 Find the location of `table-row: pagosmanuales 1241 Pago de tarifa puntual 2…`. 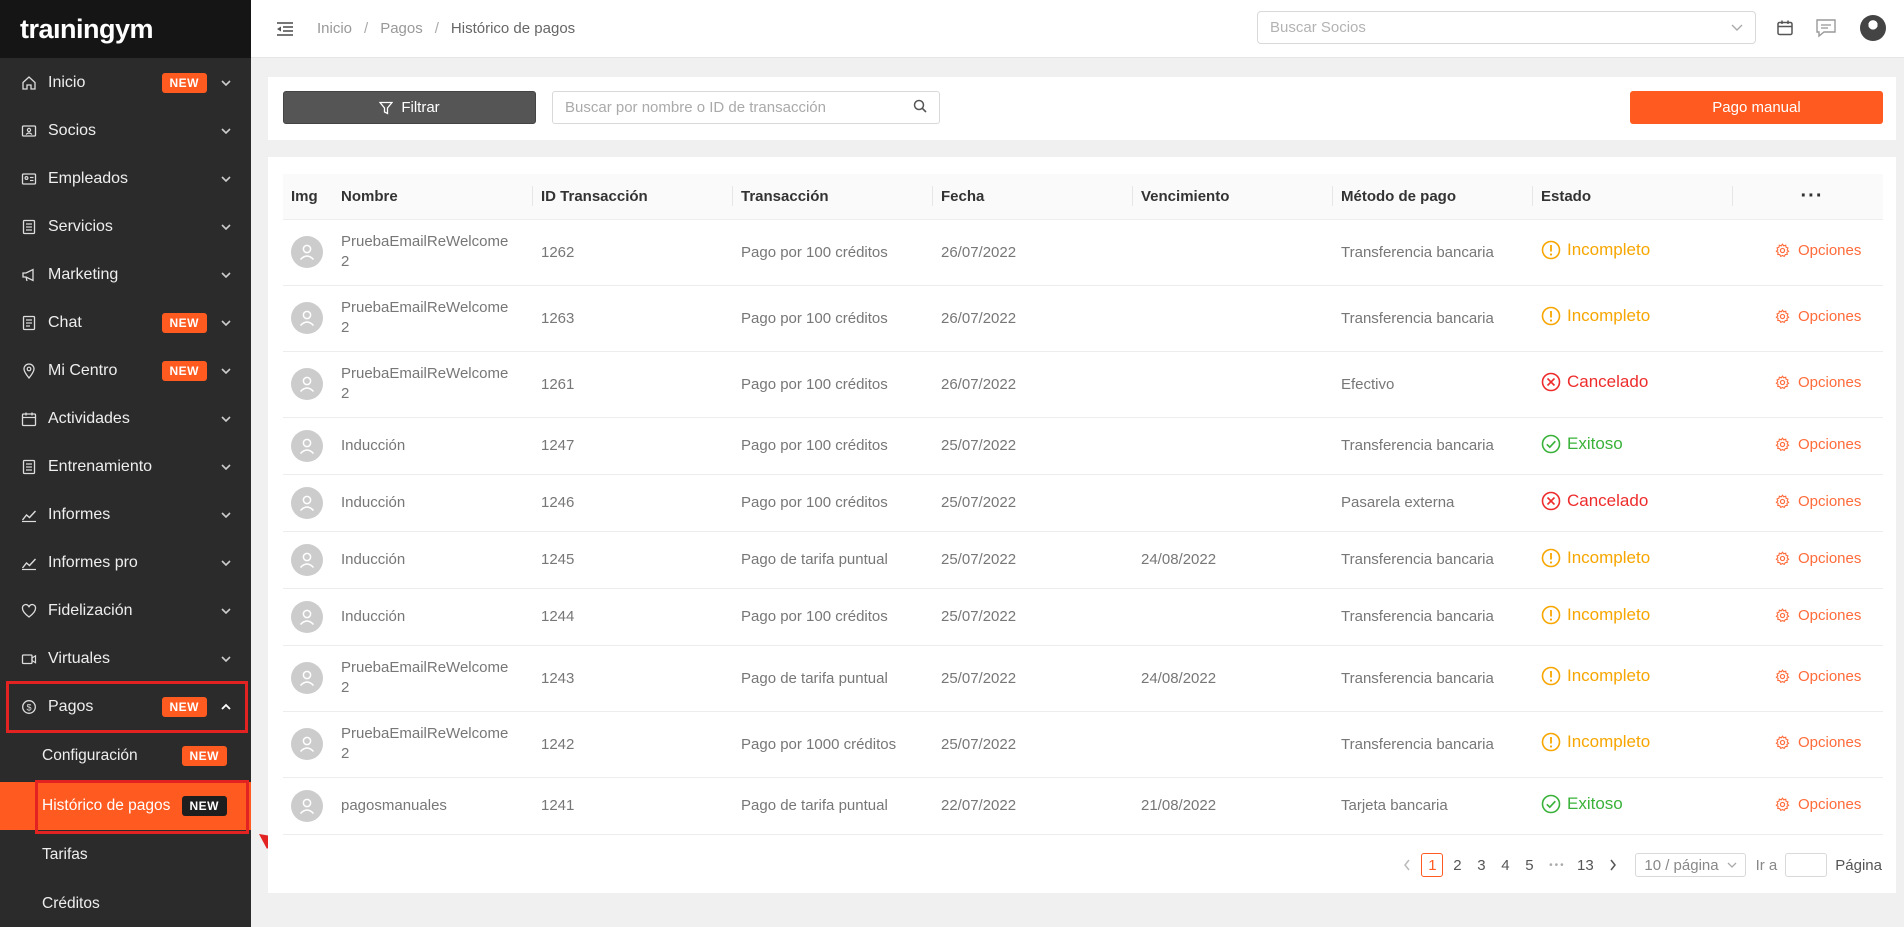

table-row: pagosmanuales 1241 Pago de tarifa puntual 2… is located at coordinates (1083, 806).